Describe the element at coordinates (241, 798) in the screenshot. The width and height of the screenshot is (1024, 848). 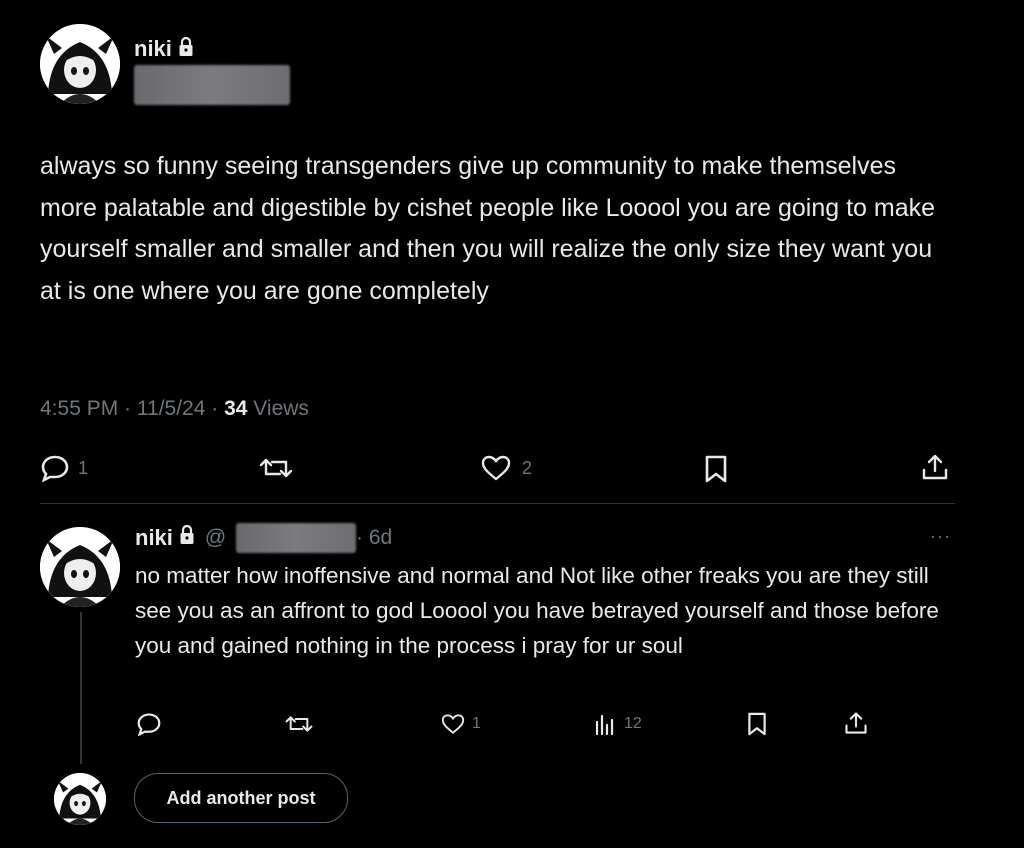
I see `add-another-post-button: Add another post` at that location.